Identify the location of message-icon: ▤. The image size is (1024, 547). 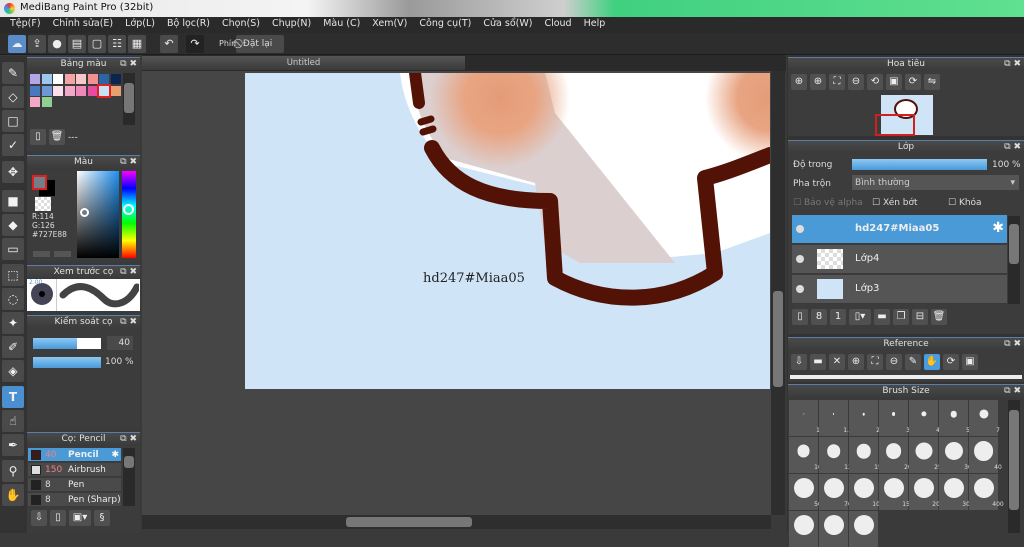
(77, 44).